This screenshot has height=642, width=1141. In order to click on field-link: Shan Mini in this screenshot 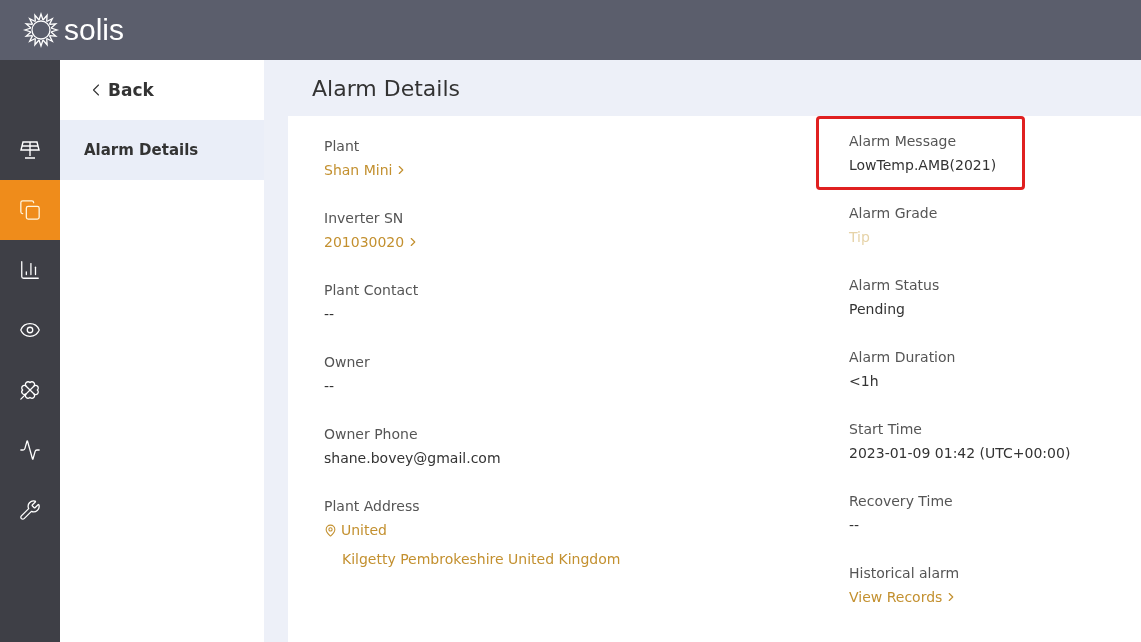, I will do `click(366, 170)`.